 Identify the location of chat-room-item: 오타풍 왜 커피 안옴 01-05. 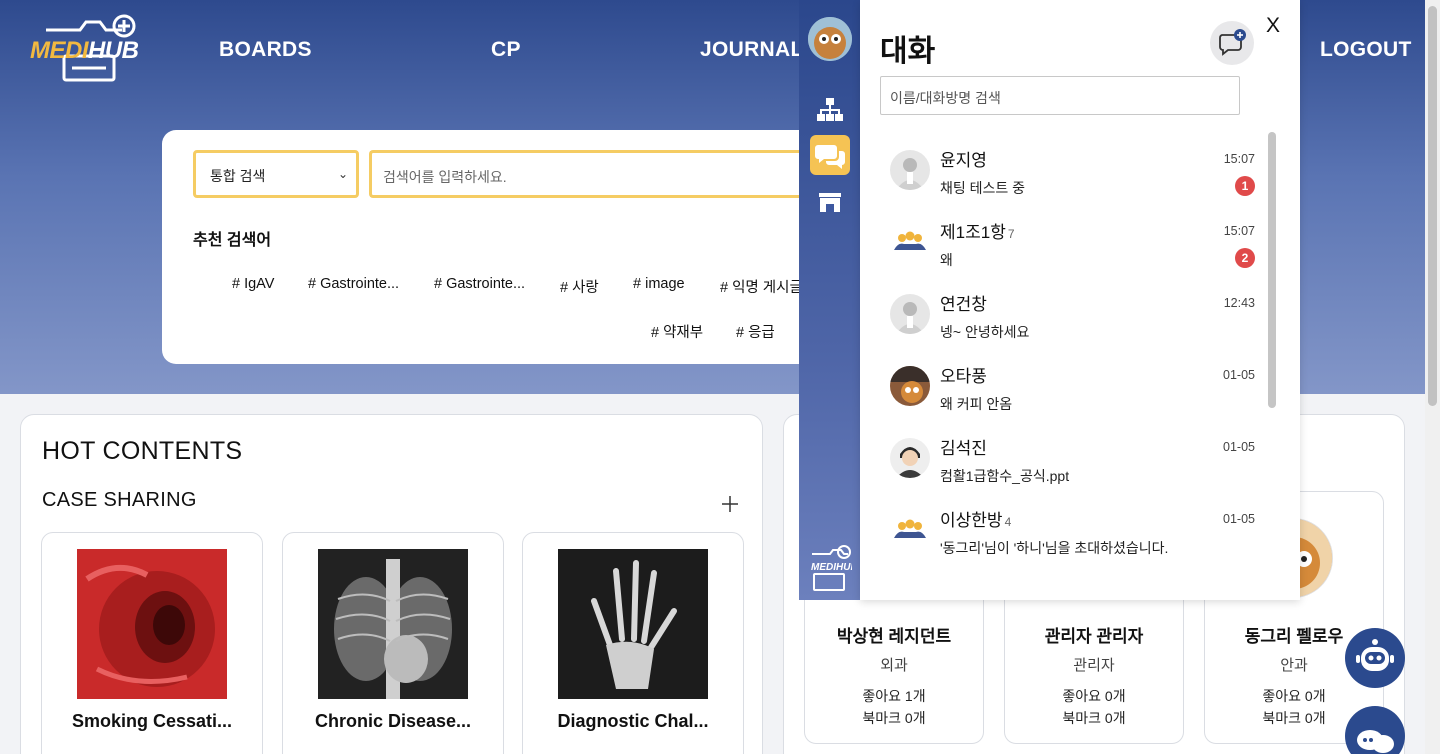
(1075, 386).